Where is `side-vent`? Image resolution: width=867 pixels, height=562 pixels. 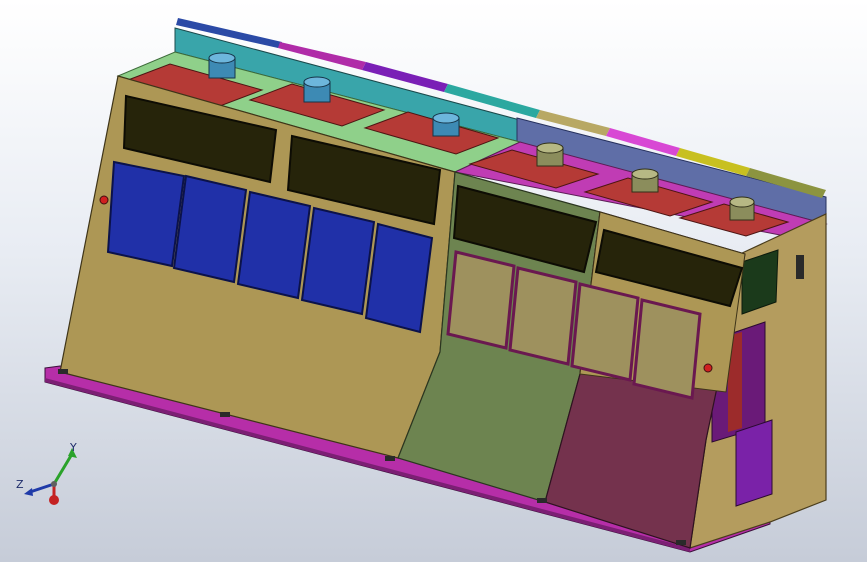 side-vent is located at coordinates (800, 267).